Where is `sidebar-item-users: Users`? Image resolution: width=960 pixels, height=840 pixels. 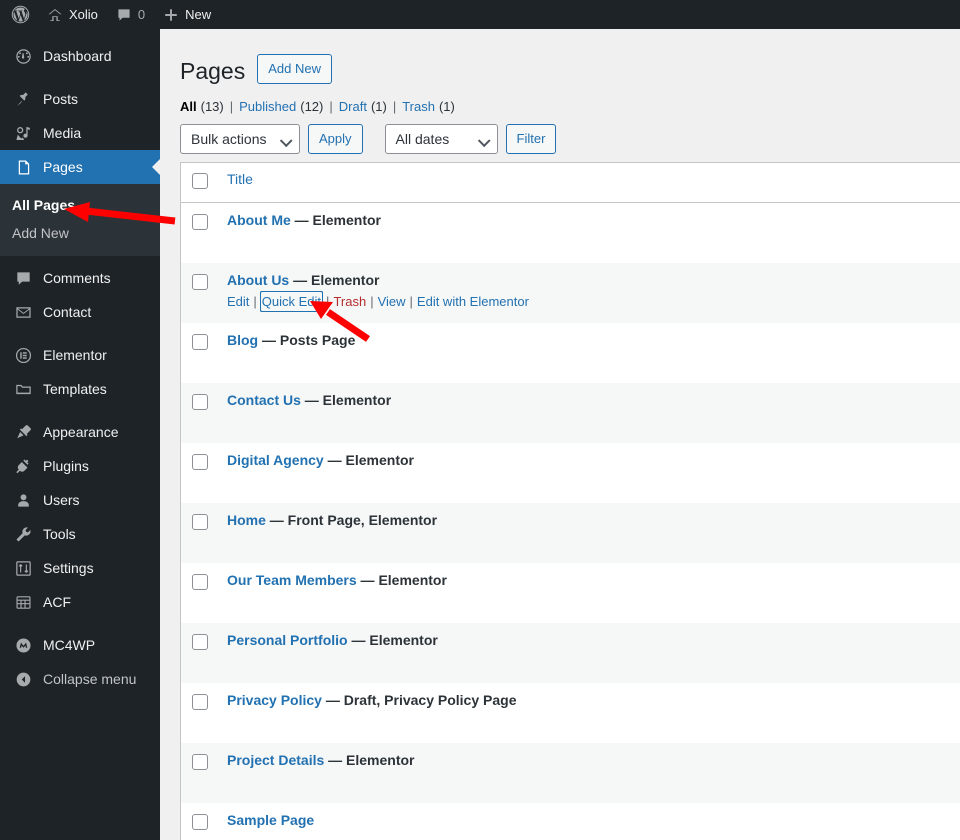
sidebar-item-users: Users is located at coordinates (80, 500).